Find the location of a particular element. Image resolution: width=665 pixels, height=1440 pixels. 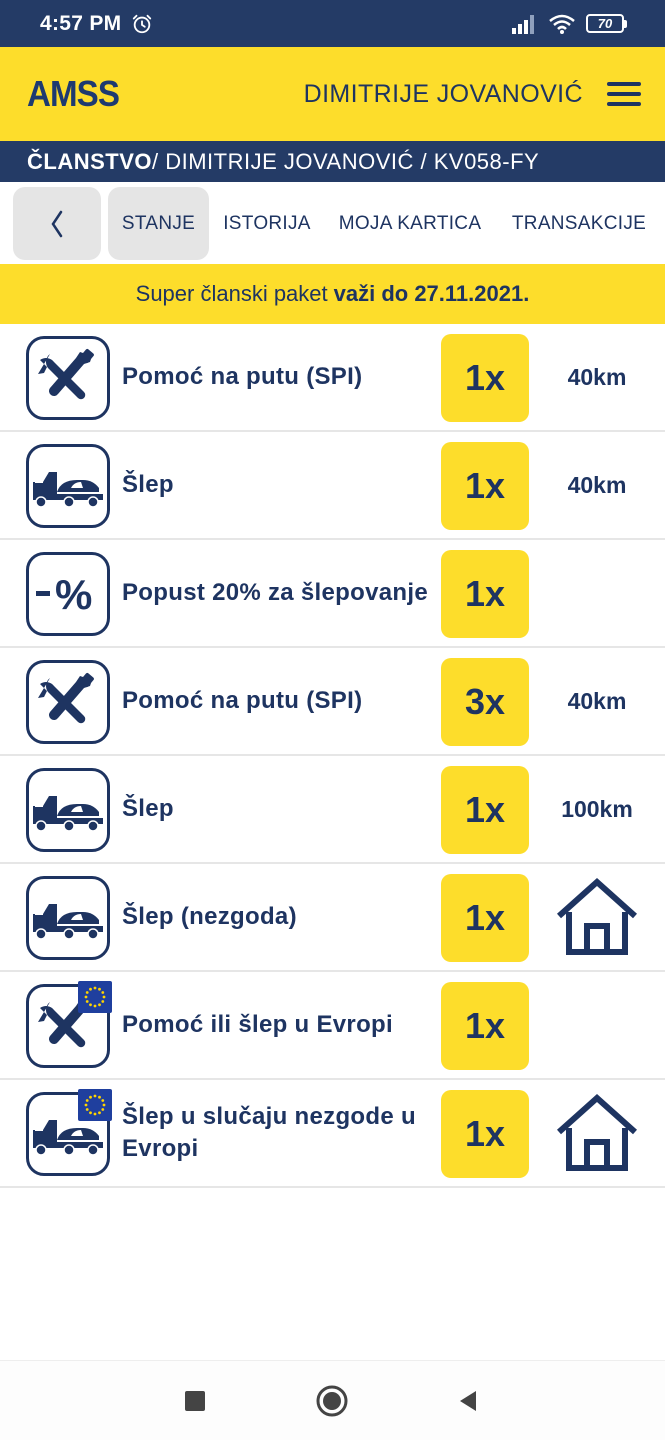

battery-level: 70 is located at coordinates (605, 23).